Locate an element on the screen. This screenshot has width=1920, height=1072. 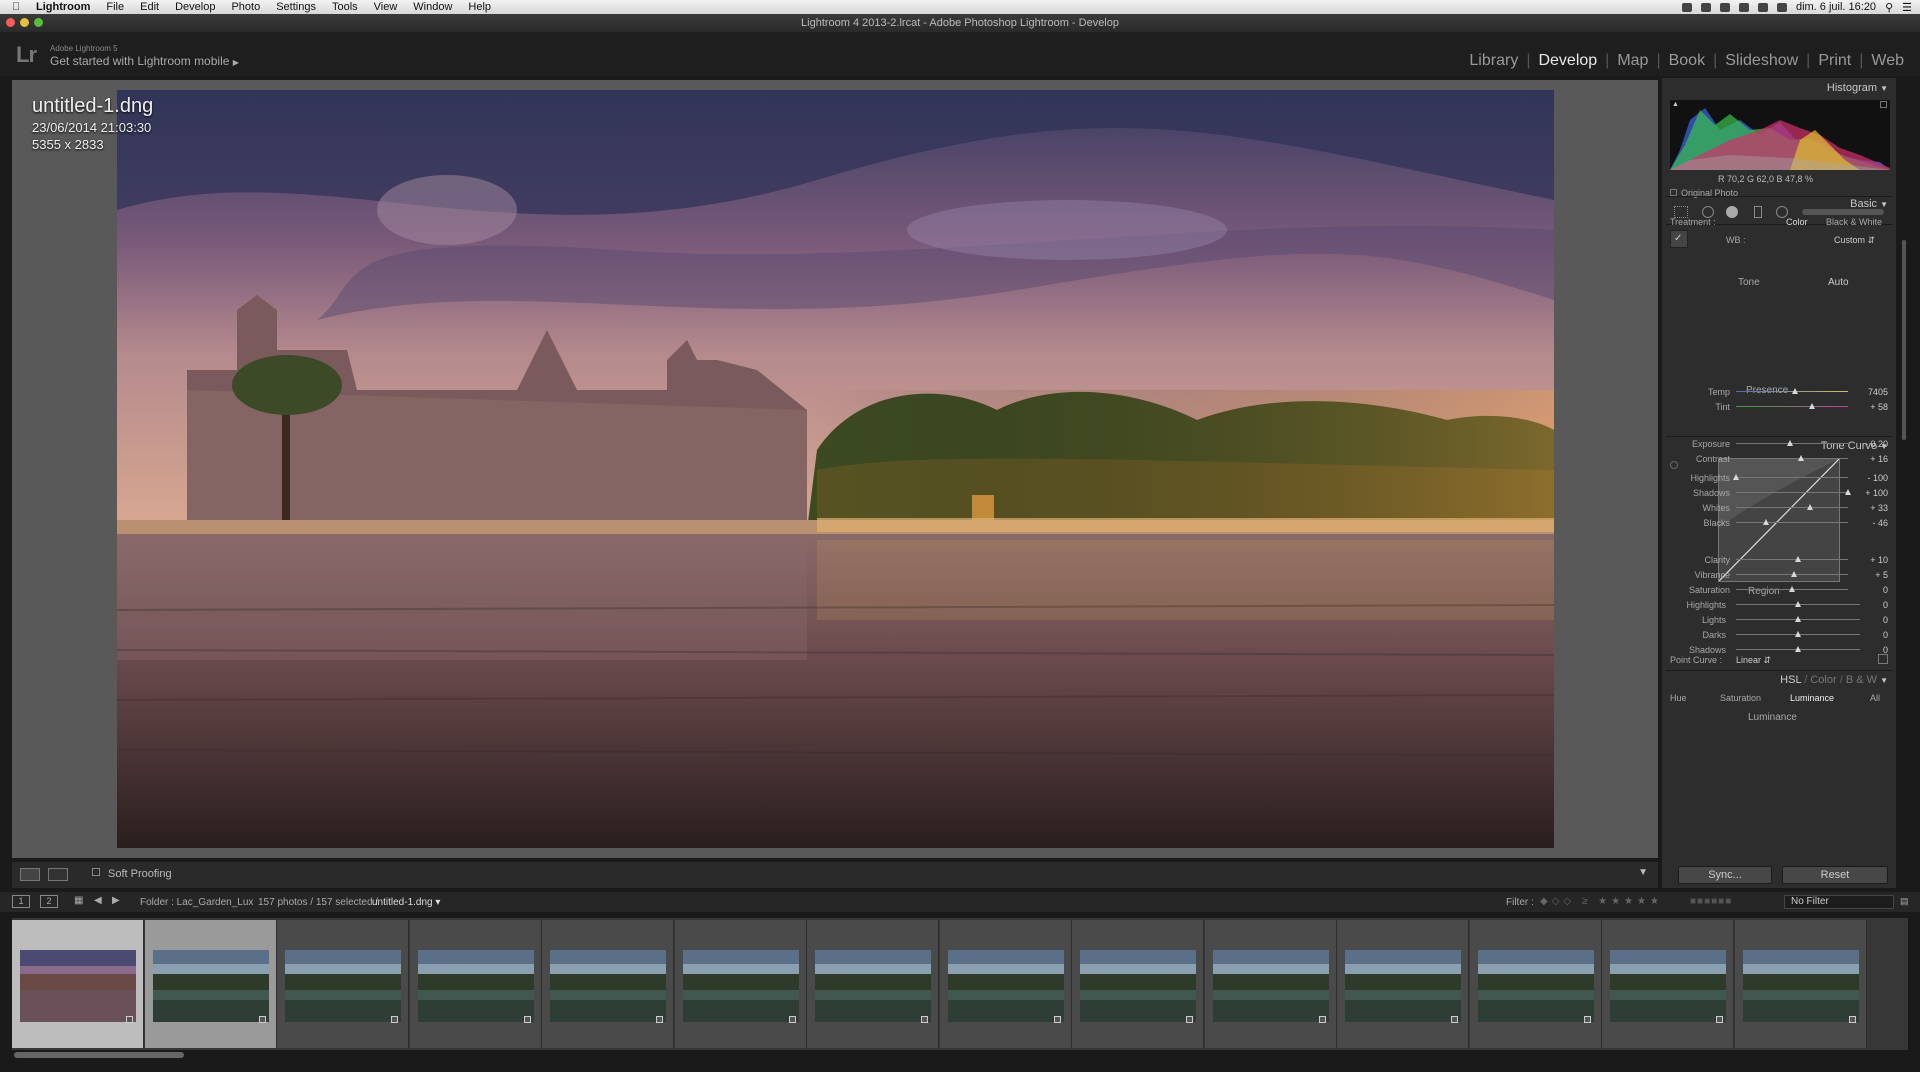
volume-icon is located at coordinates (1781, 7).